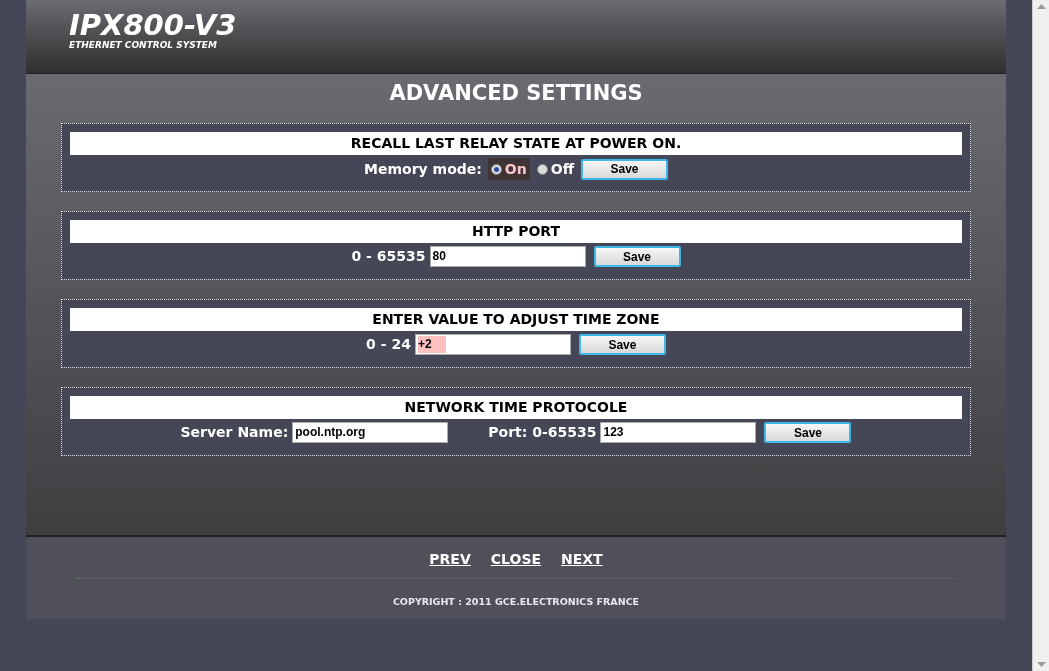 The image size is (1049, 671). I want to click on field-label: Memory mode:, so click(423, 169).